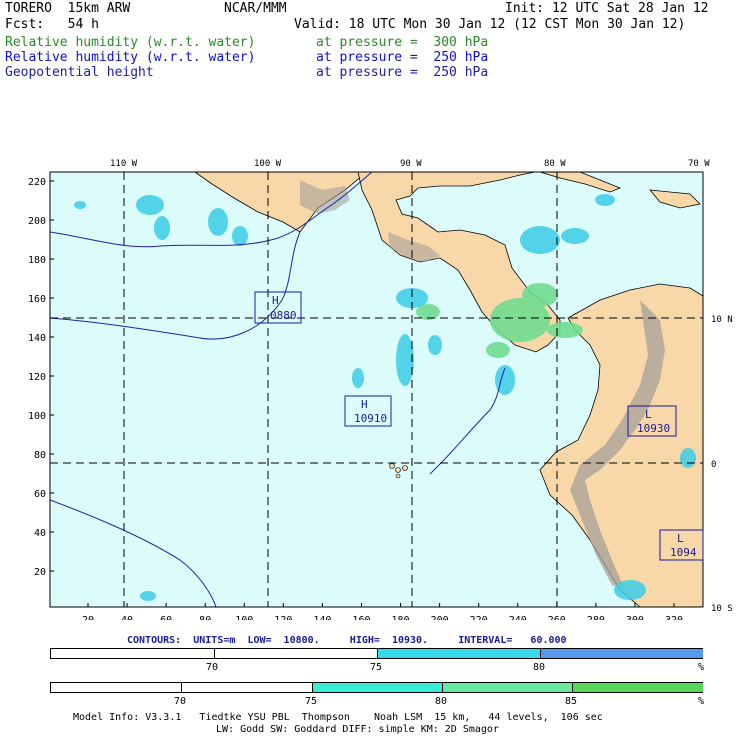 The width and height of the screenshot is (740, 740). Describe the element at coordinates (555, 164) in the screenshot. I see `lon-label-80w: 80 W` at that location.